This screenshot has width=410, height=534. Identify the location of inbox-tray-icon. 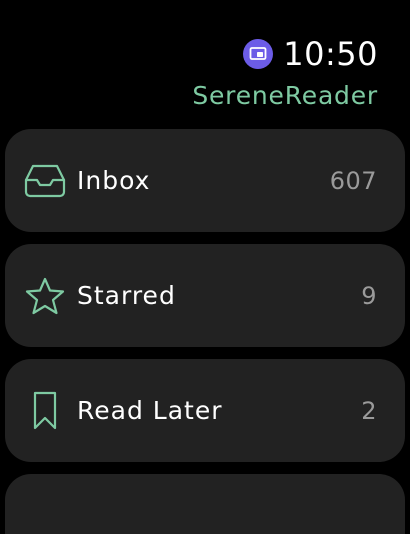
(45, 181).